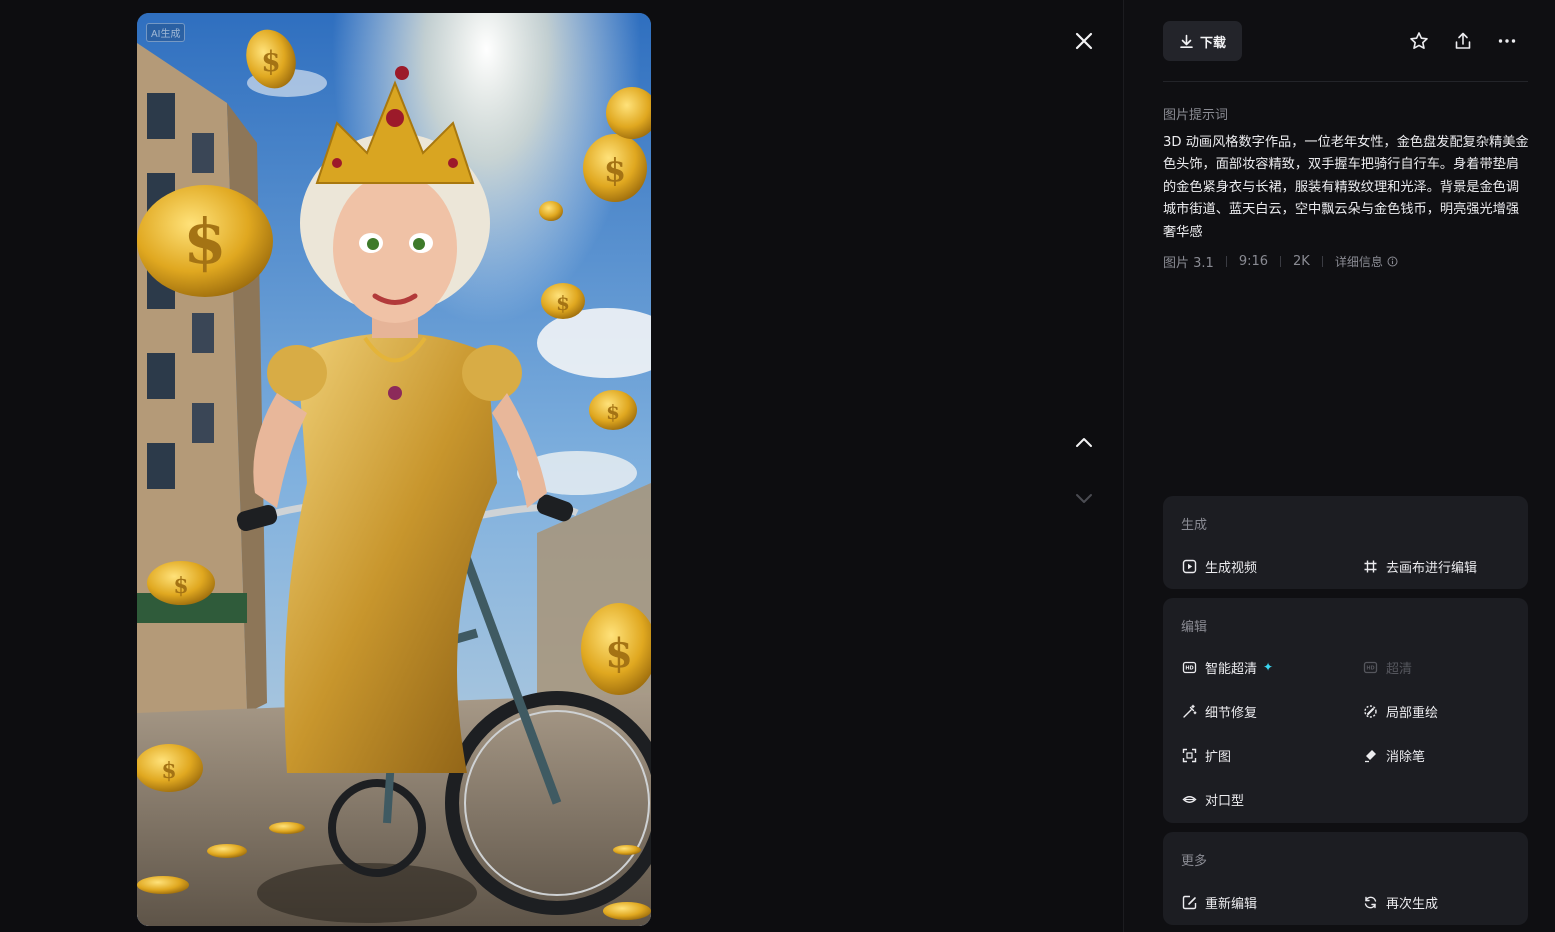 The image size is (1555, 932). What do you see at coordinates (1194, 861) in the screenshot?
I see `more-title: 更多` at bounding box center [1194, 861].